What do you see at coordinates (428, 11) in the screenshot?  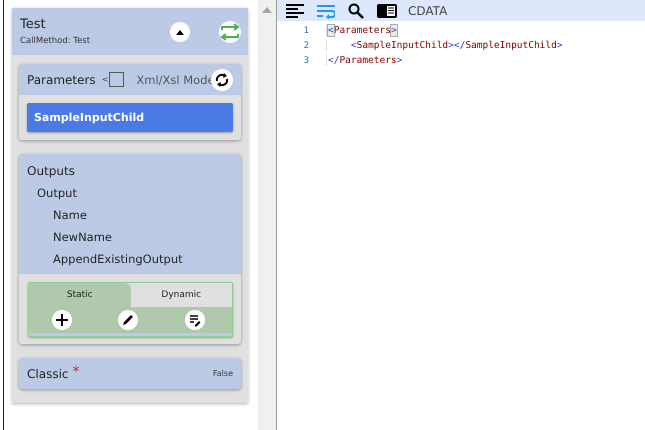 I see `cdata-button: CDATA` at bounding box center [428, 11].